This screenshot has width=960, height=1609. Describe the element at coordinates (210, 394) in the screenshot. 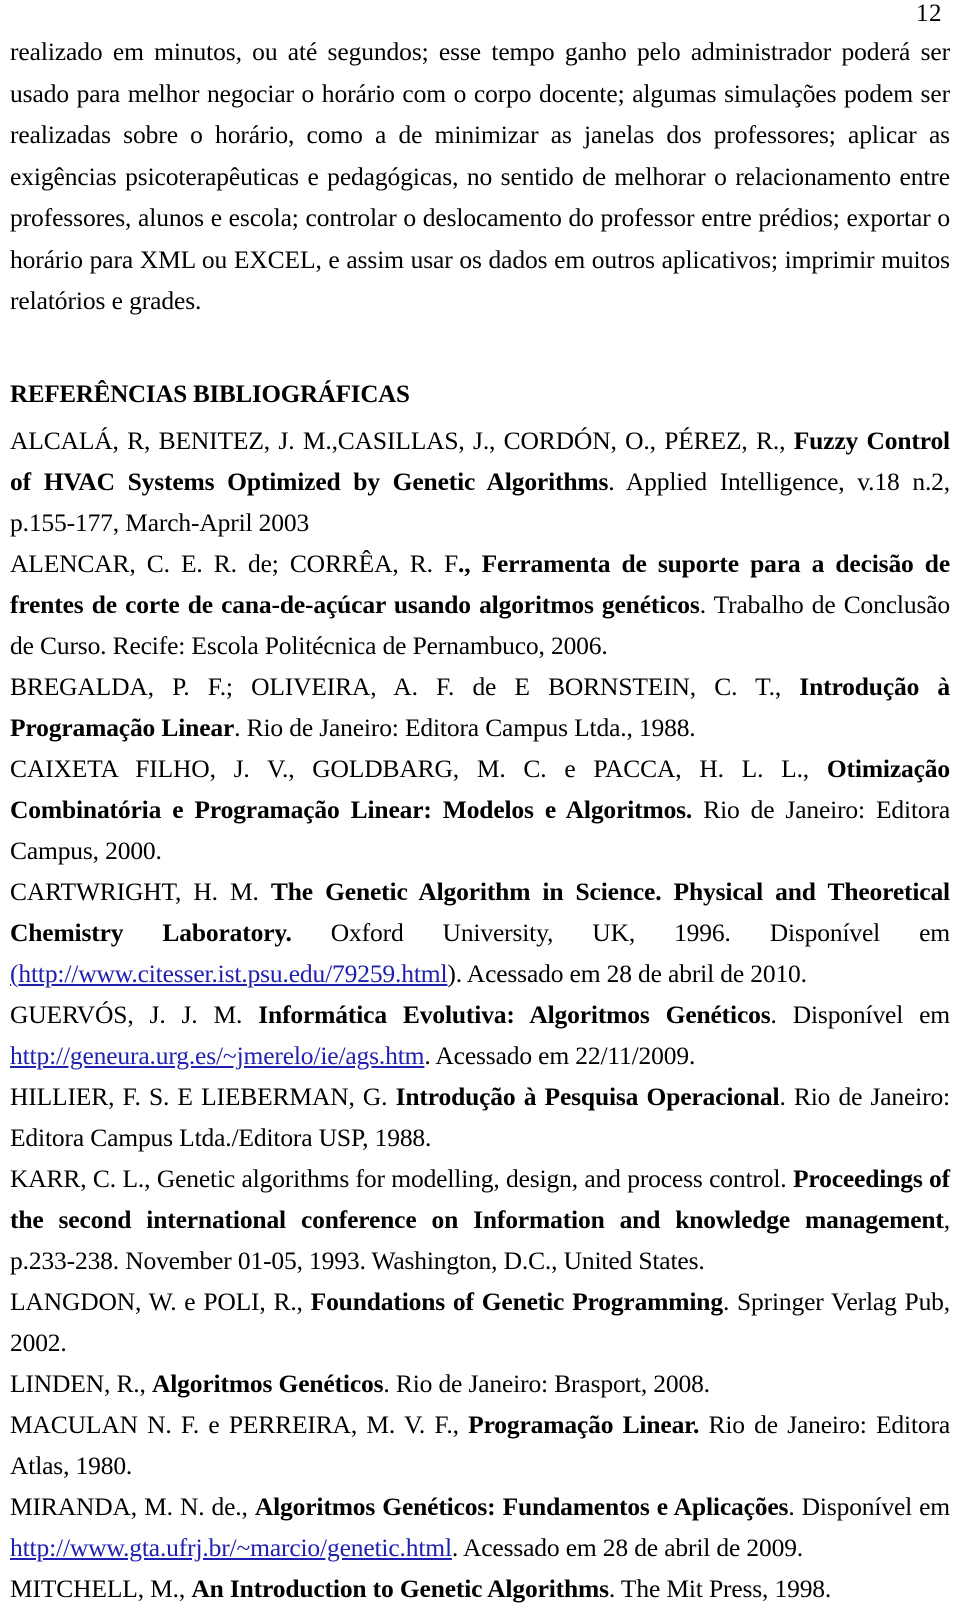

I see `references-heading: REFERÊNCIAS BIBLIOGRÁFICAS` at that location.